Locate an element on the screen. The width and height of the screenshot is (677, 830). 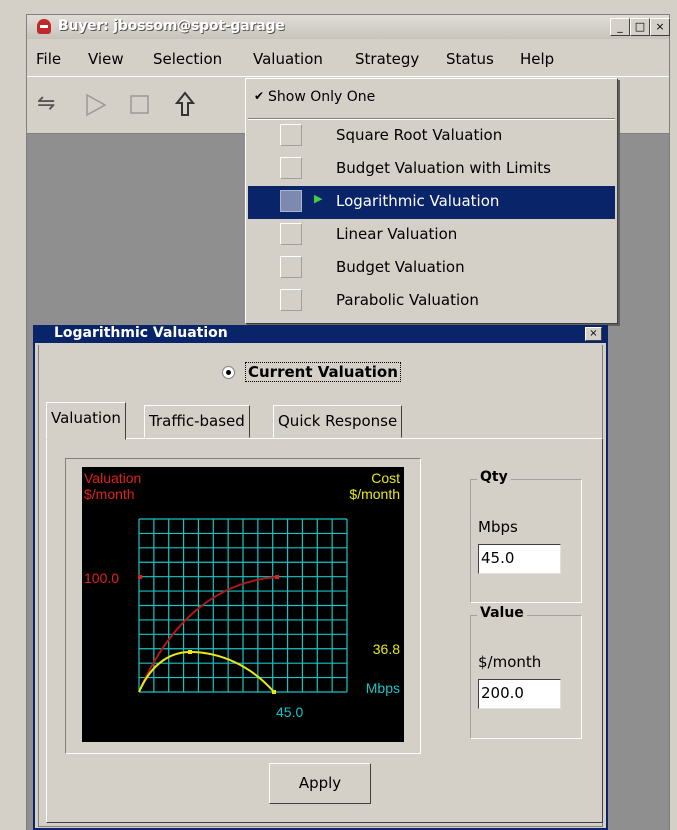
value-field: 200.0 is located at coordinates (519, 694).